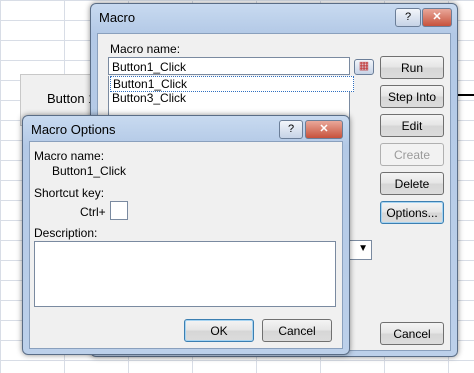 The width and height of the screenshot is (474, 373). I want to click on macro-dialog-title: Macro, so click(117, 17).